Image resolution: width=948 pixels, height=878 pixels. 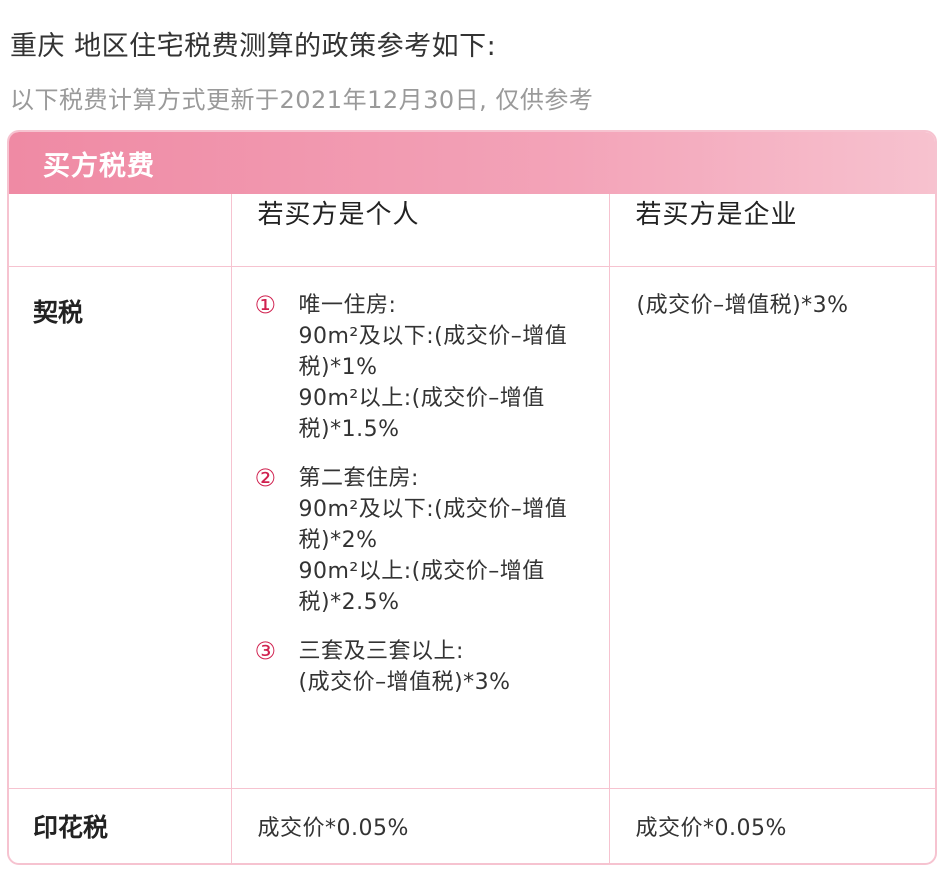 I want to click on item-title: 第二套住房:, so click(x=358, y=478).